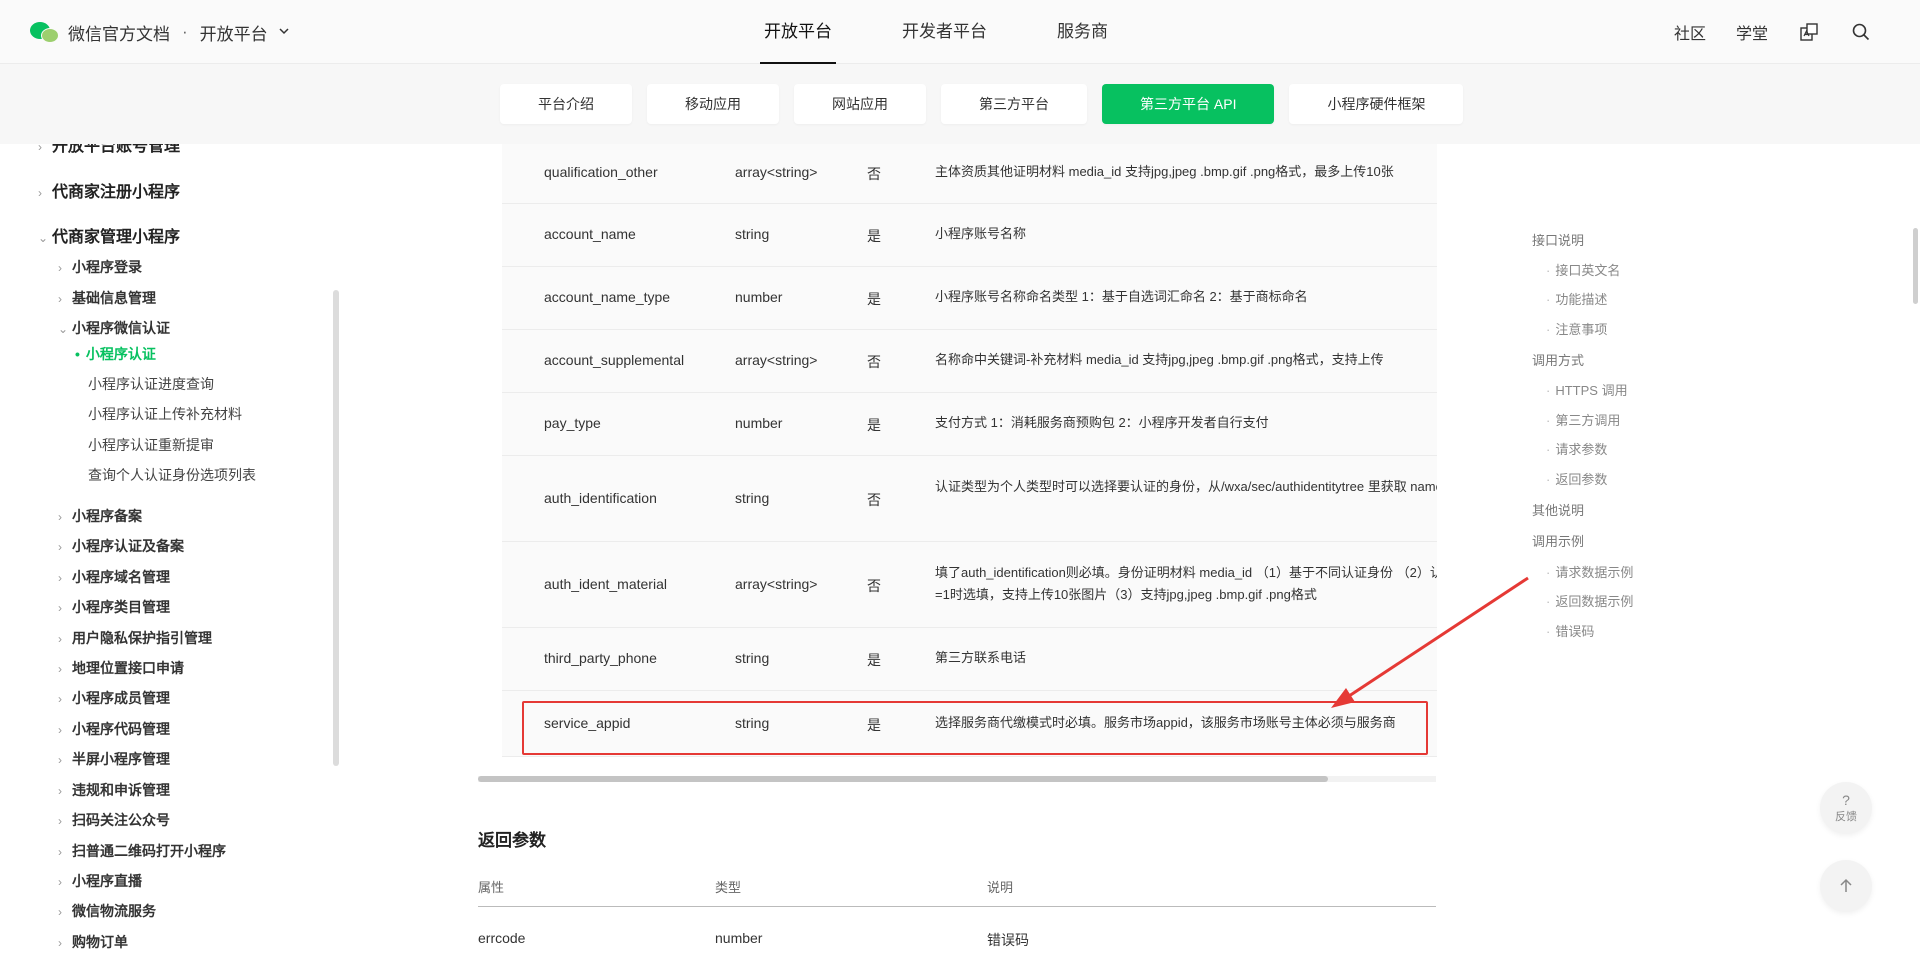 This screenshot has width=1920, height=953. Describe the element at coordinates (1570, 630) in the screenshot. I see `toc-item: 错误码` at that location.